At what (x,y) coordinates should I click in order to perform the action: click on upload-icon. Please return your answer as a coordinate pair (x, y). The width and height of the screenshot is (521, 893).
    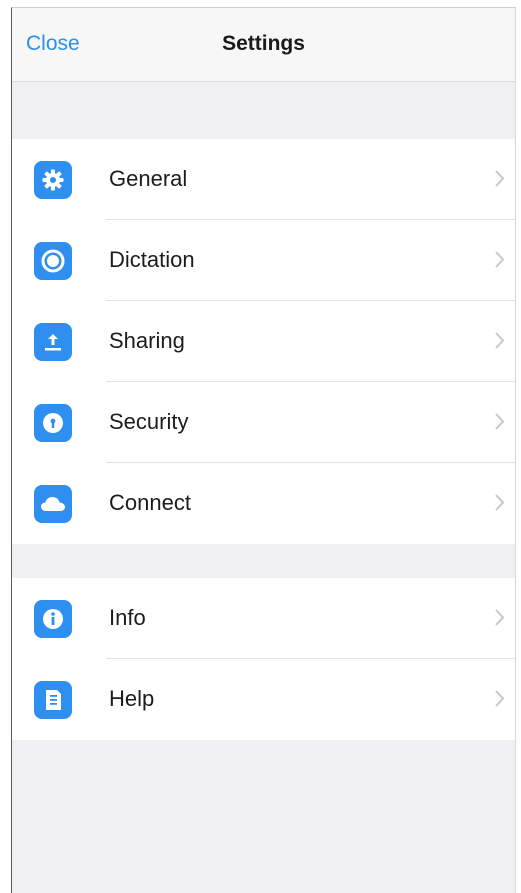
    Looking at the image, I should click on (53, 342).